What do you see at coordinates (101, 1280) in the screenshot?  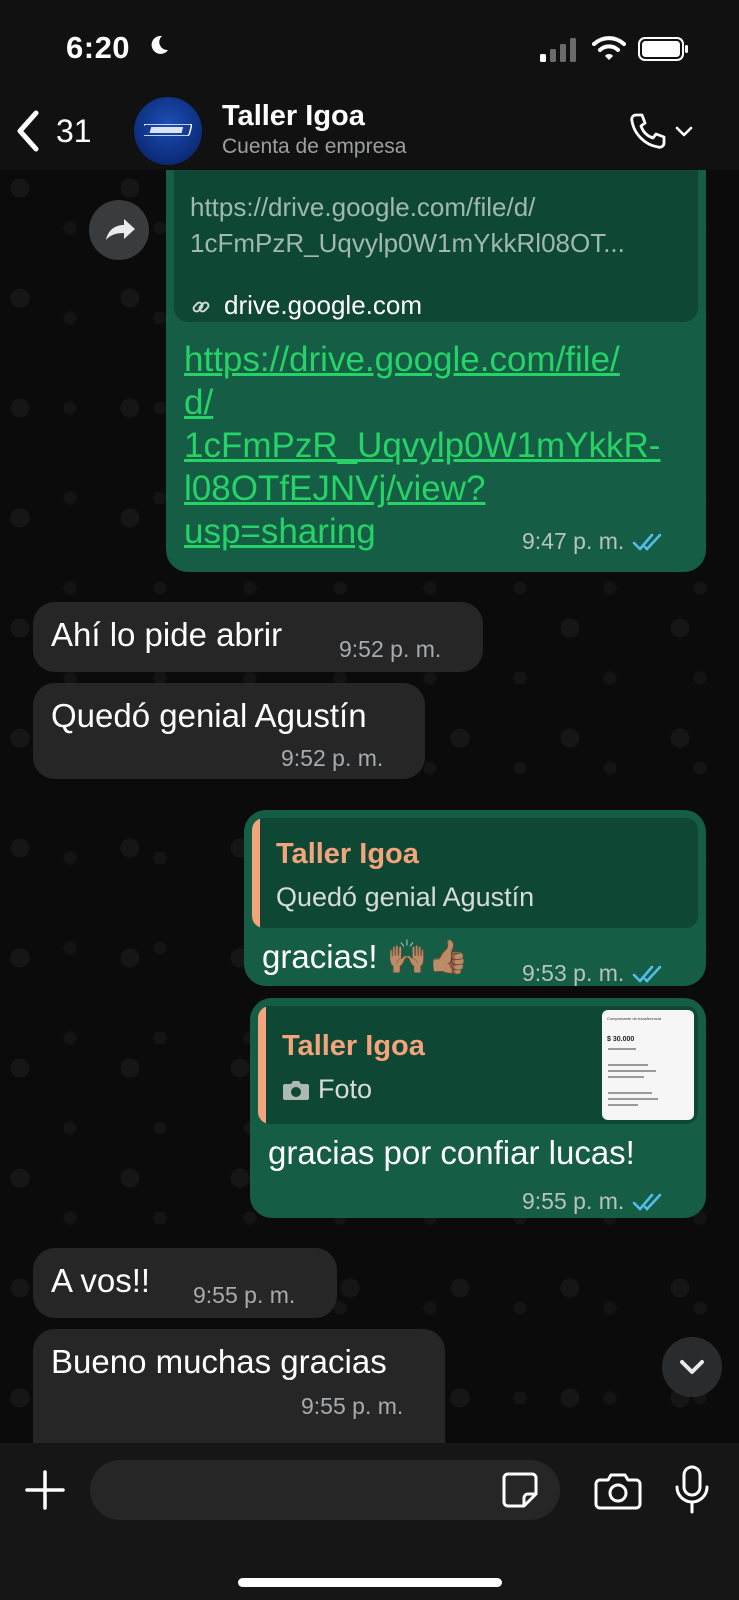 I see `message-text: A vos!!` at bounding box center [101, 1280].